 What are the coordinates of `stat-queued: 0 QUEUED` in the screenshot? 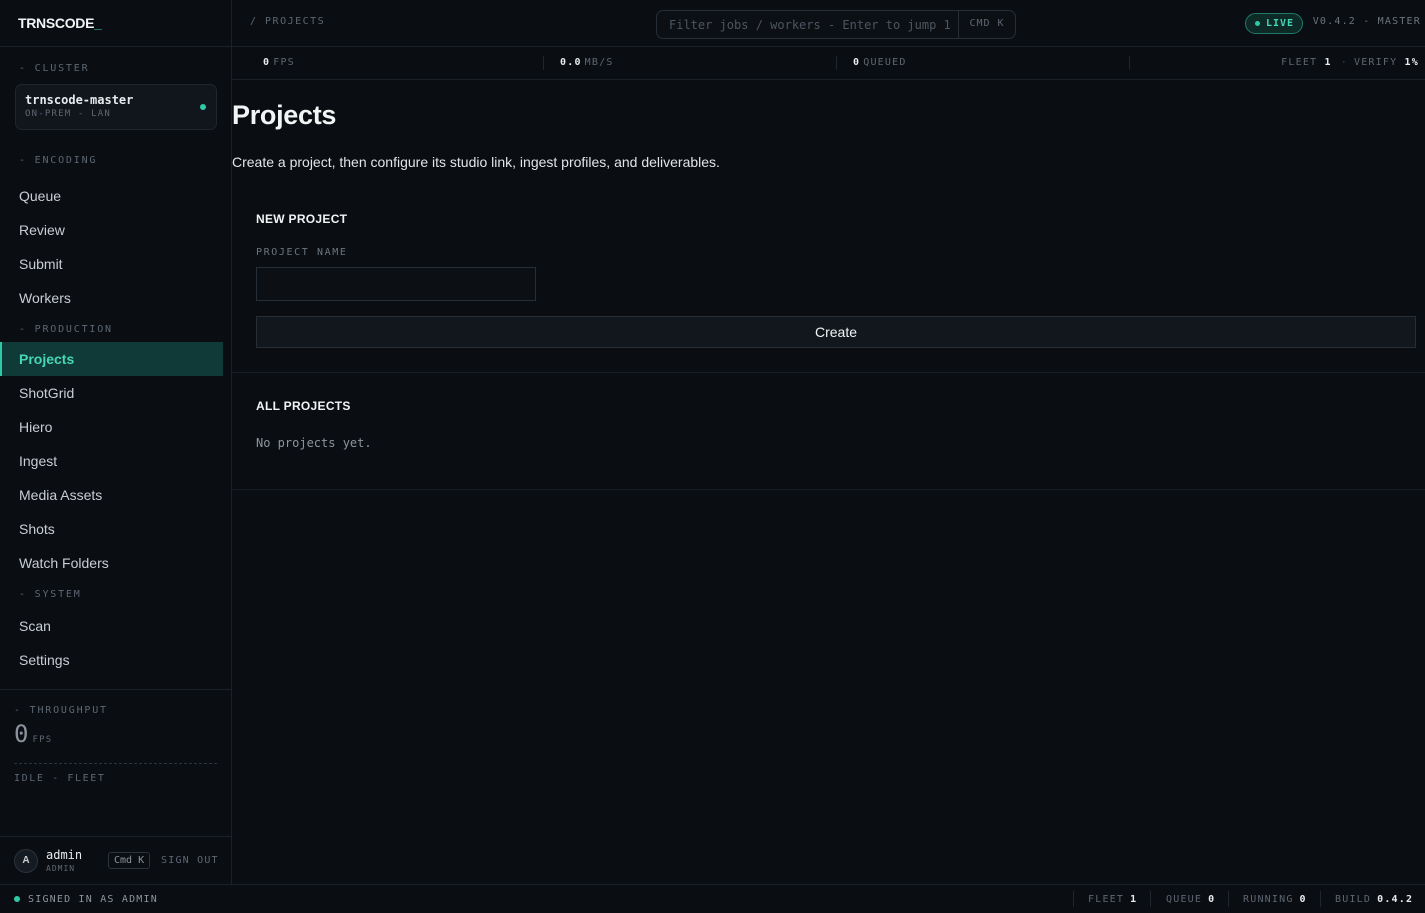 It's located at (880, 62).